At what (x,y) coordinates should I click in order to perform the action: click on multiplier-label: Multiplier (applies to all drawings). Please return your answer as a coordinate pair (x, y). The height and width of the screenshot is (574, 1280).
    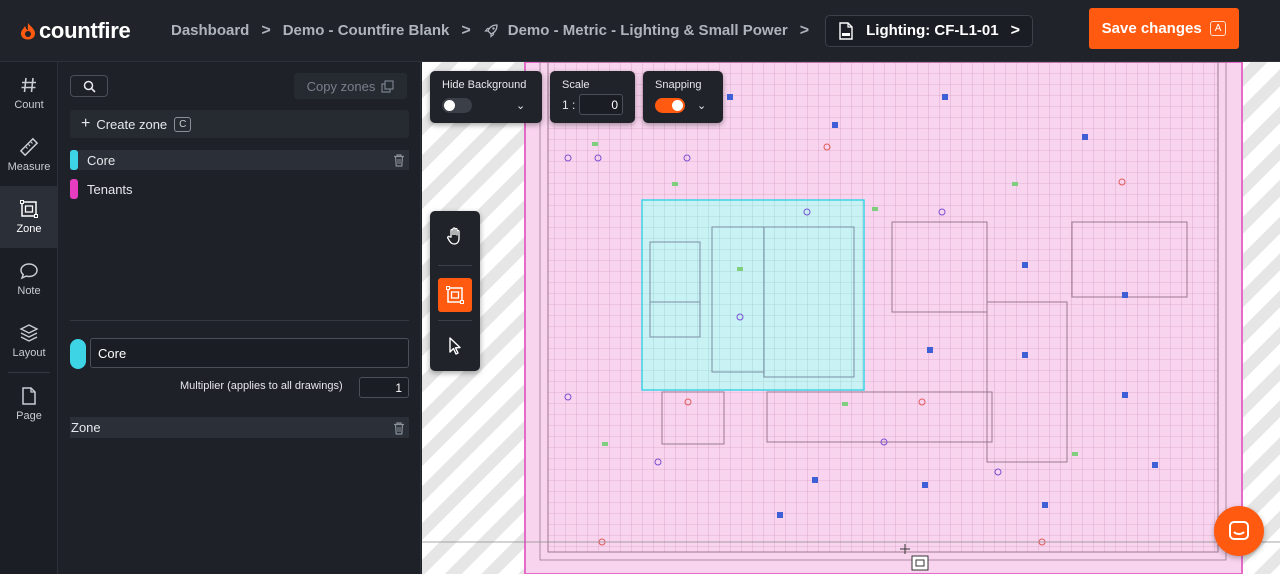
    Looking at the image, I should click on (261, 386).